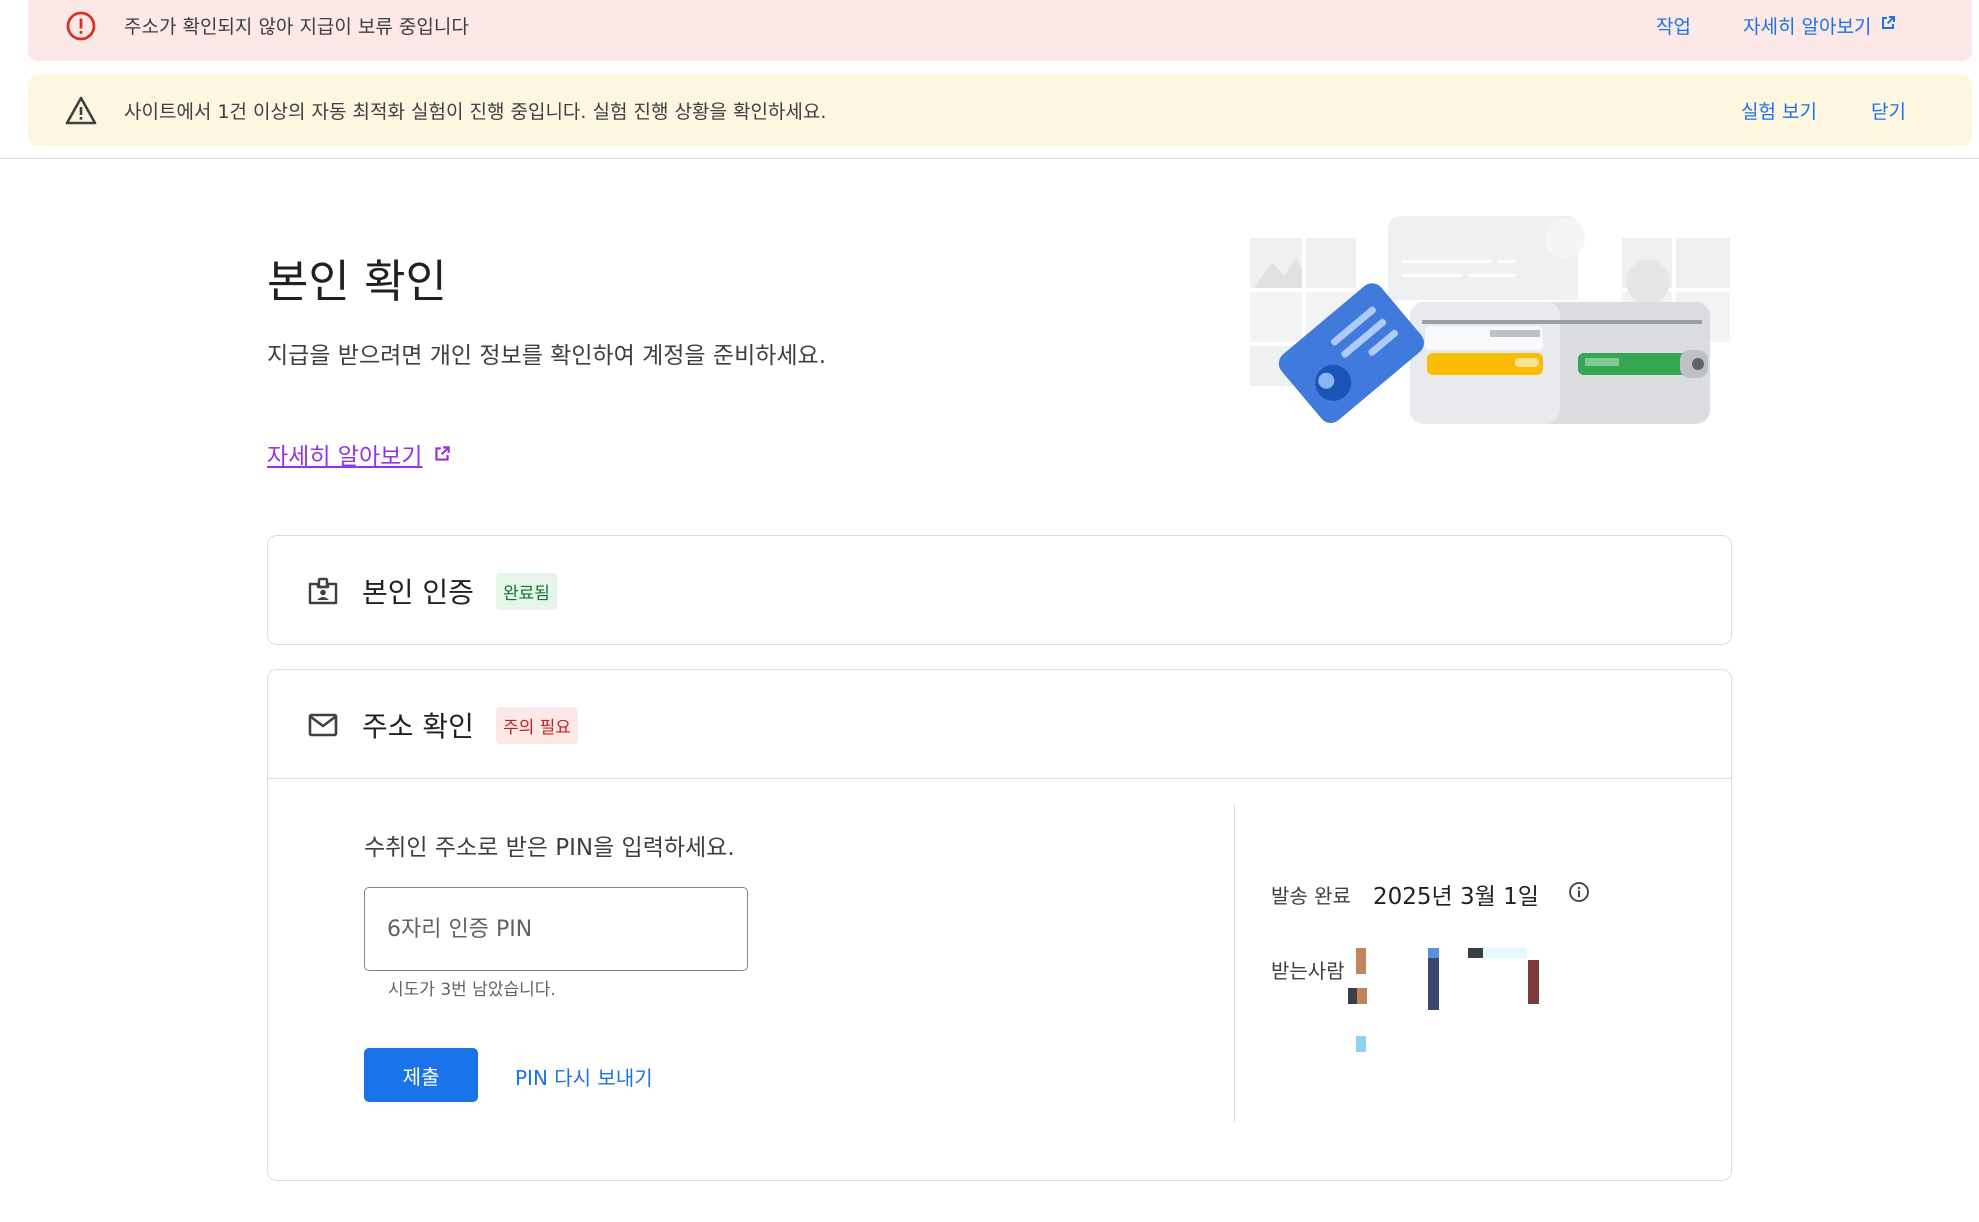  What do you see at coordinates (1779, 110) in the screenshot?
I see `view-experiments-link: 실험 보기` at bounding box center [1779, 110].